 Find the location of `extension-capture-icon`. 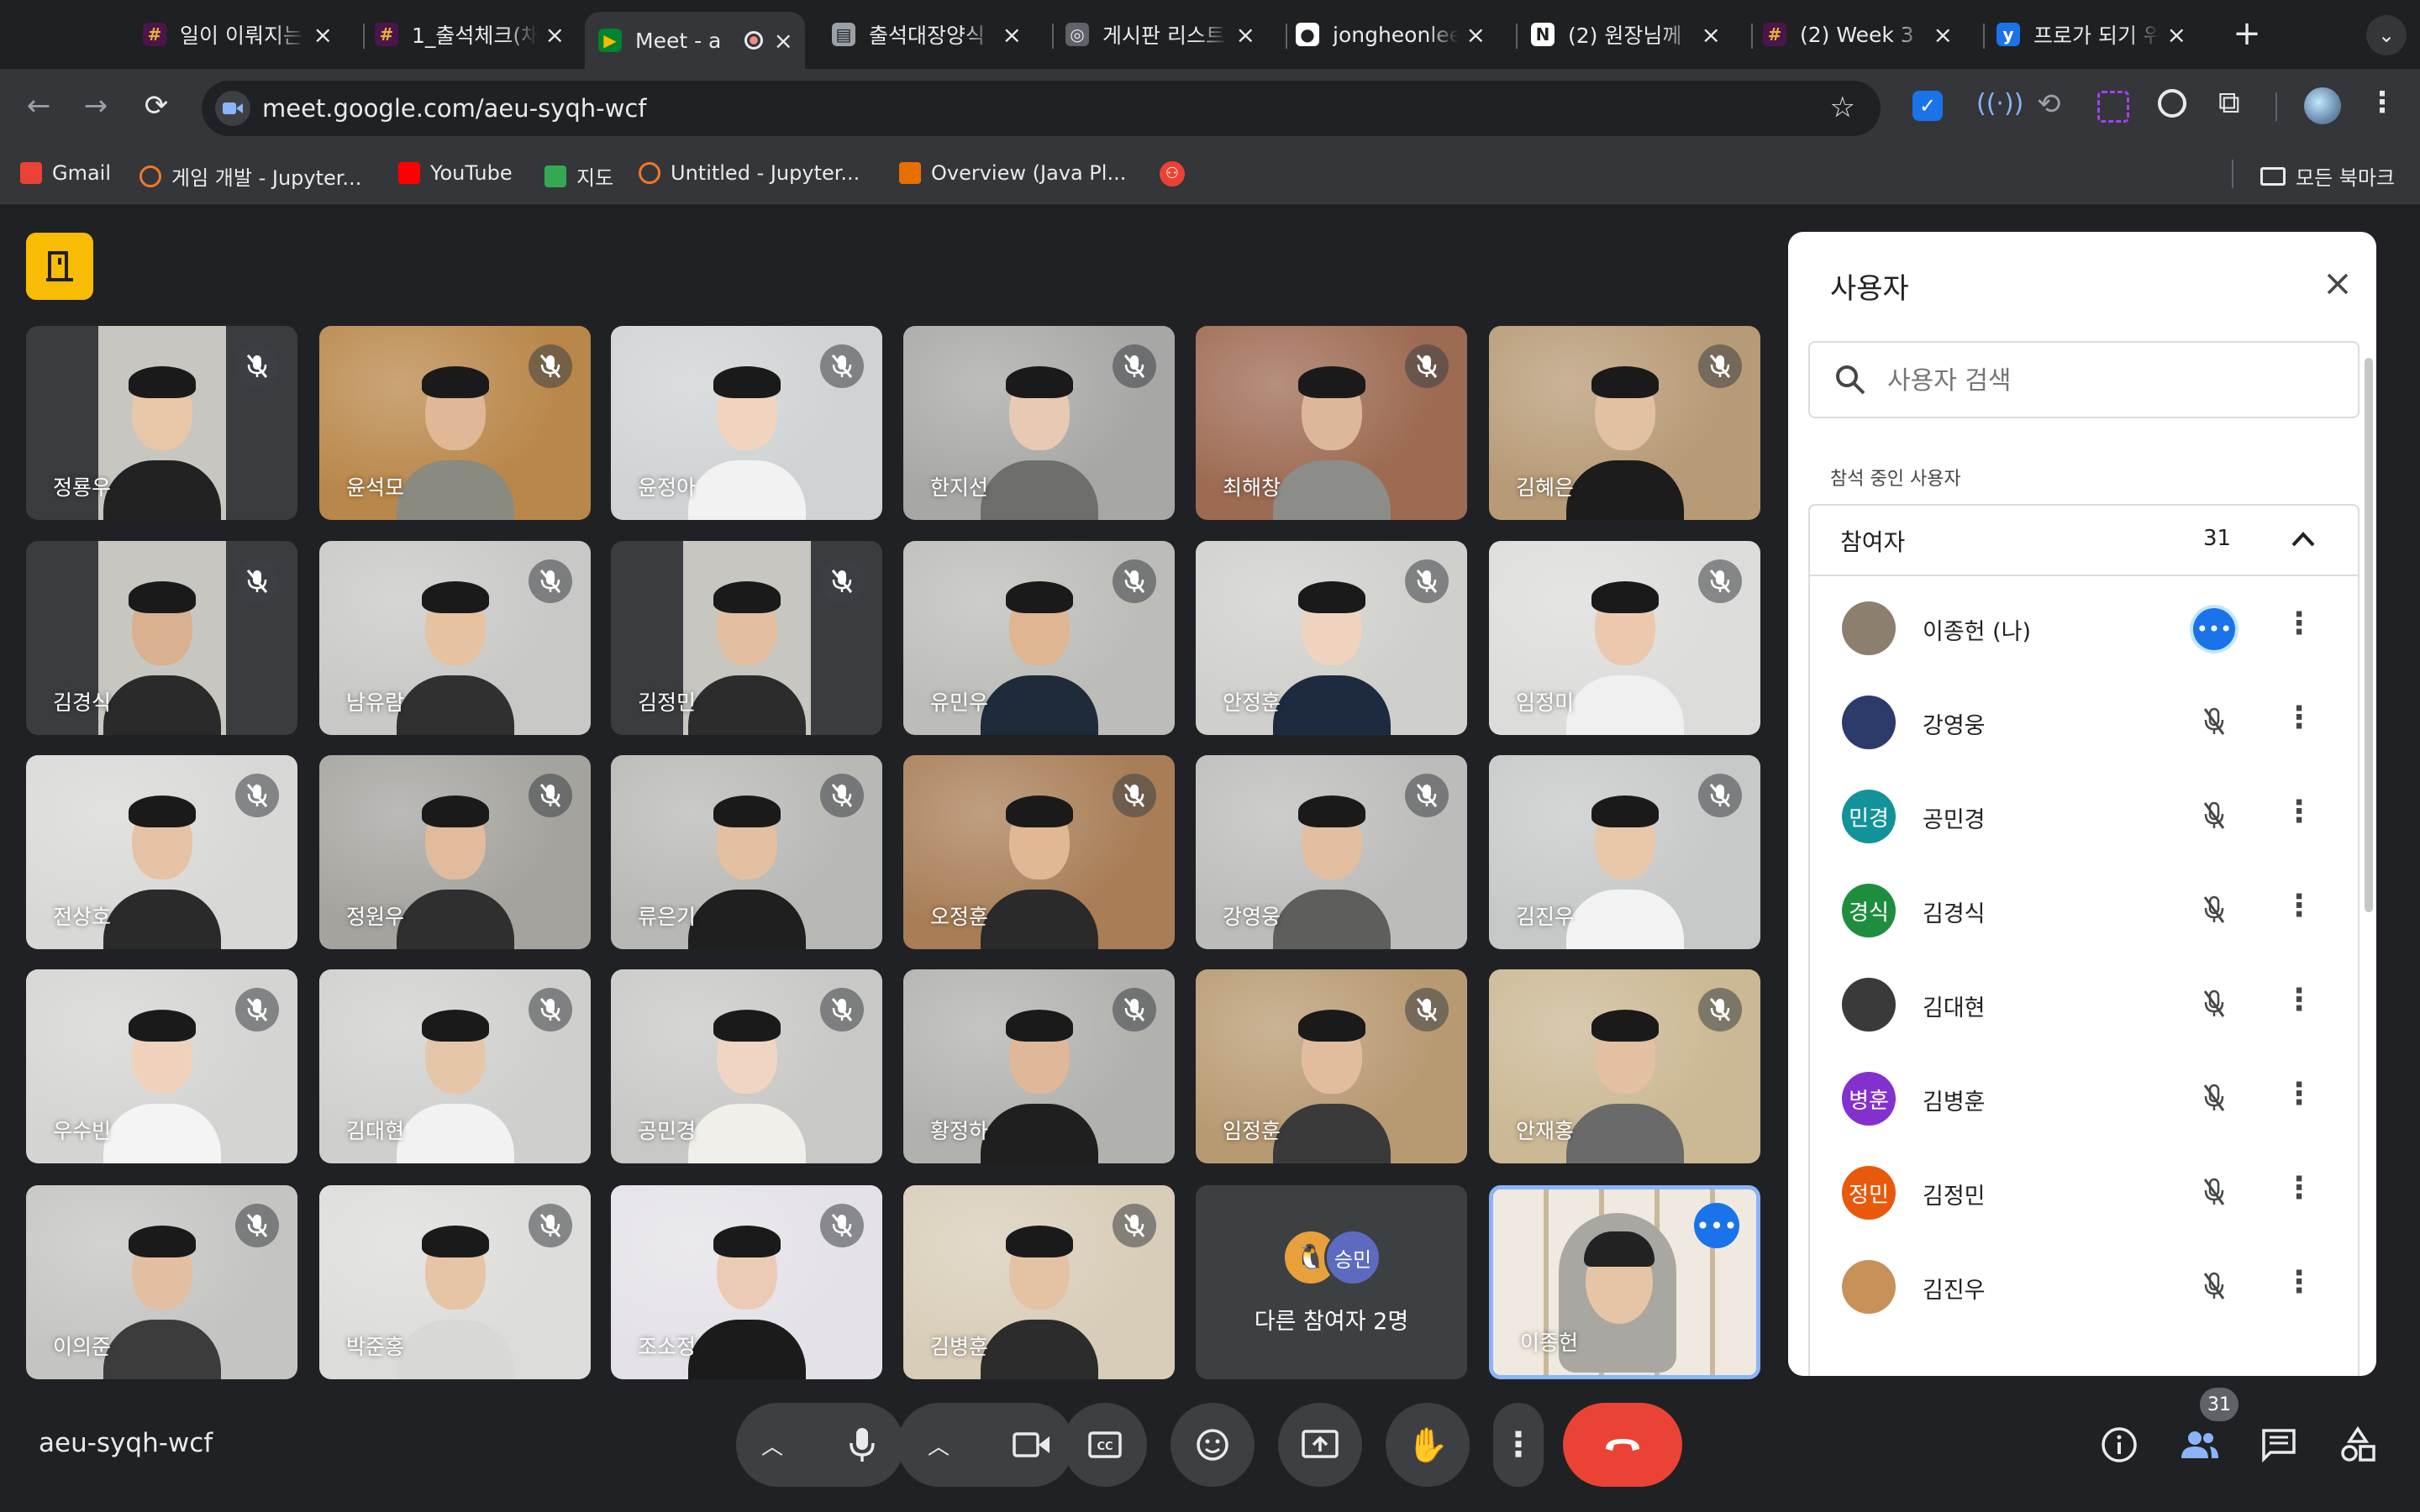

extension-capture-icon is located at coordinates (2113, 107).